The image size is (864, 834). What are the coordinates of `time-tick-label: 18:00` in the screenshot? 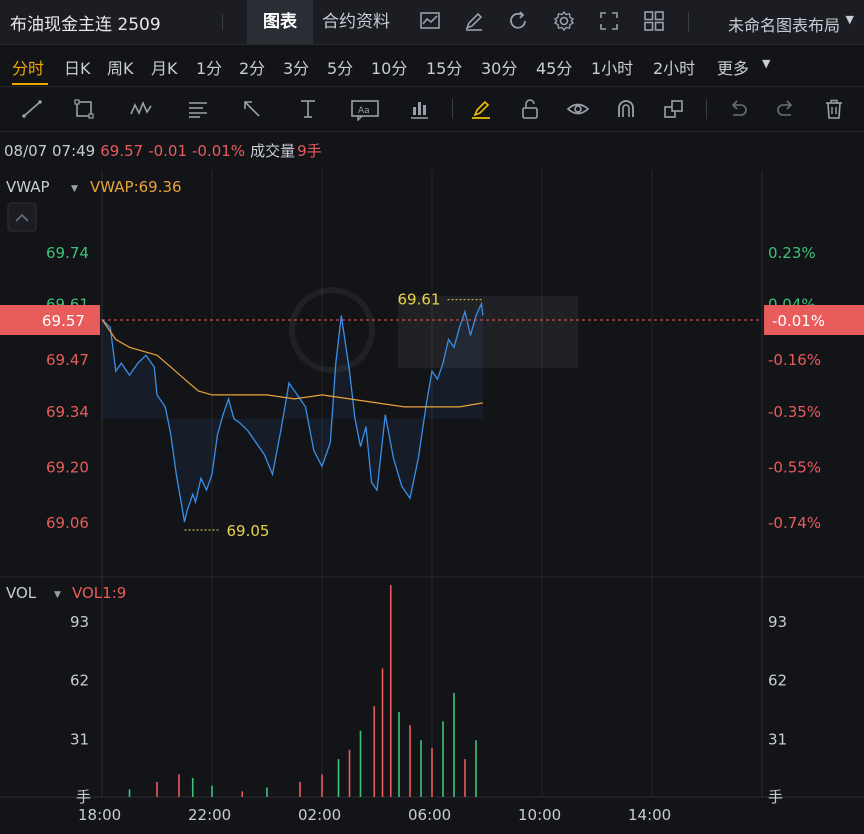 It's located at (99, 815).